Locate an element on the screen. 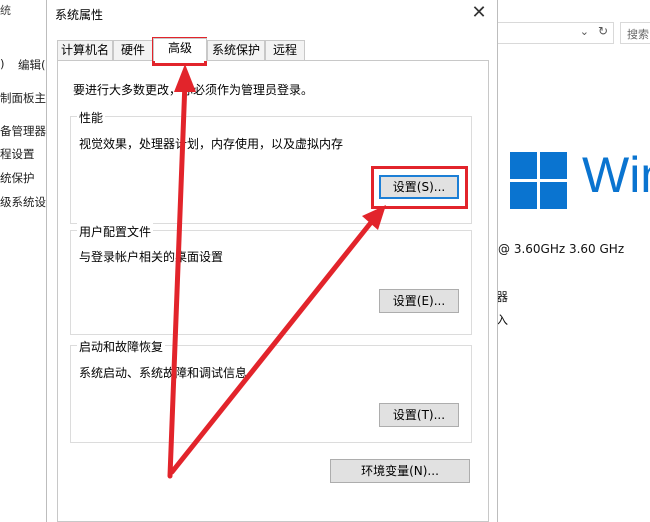 Image resolution: width=650 pixels, height=522 pixels. nav-item-device-manager: 备管理器 is located at coordinates (23, 131).